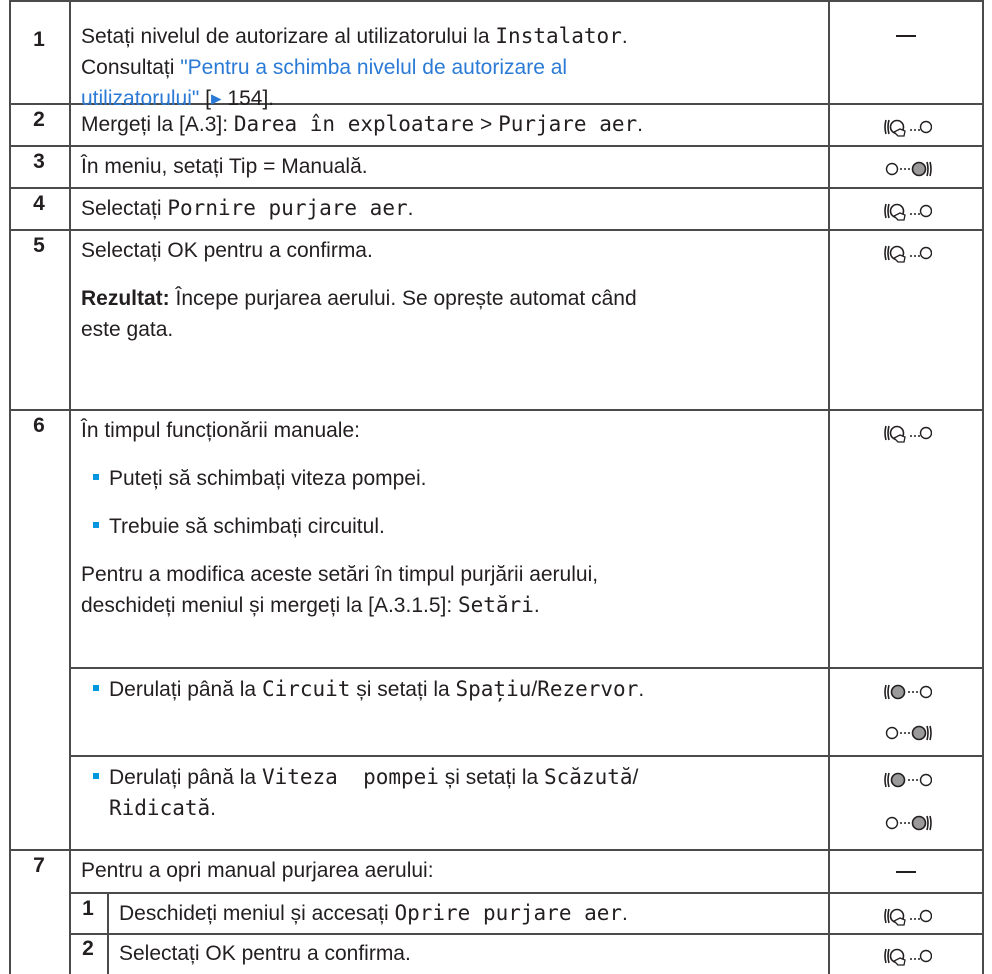  What do you see at coordinates (39, 119) in the screenshot?
I see `step-number: 2` at bounding box center [39, 119].